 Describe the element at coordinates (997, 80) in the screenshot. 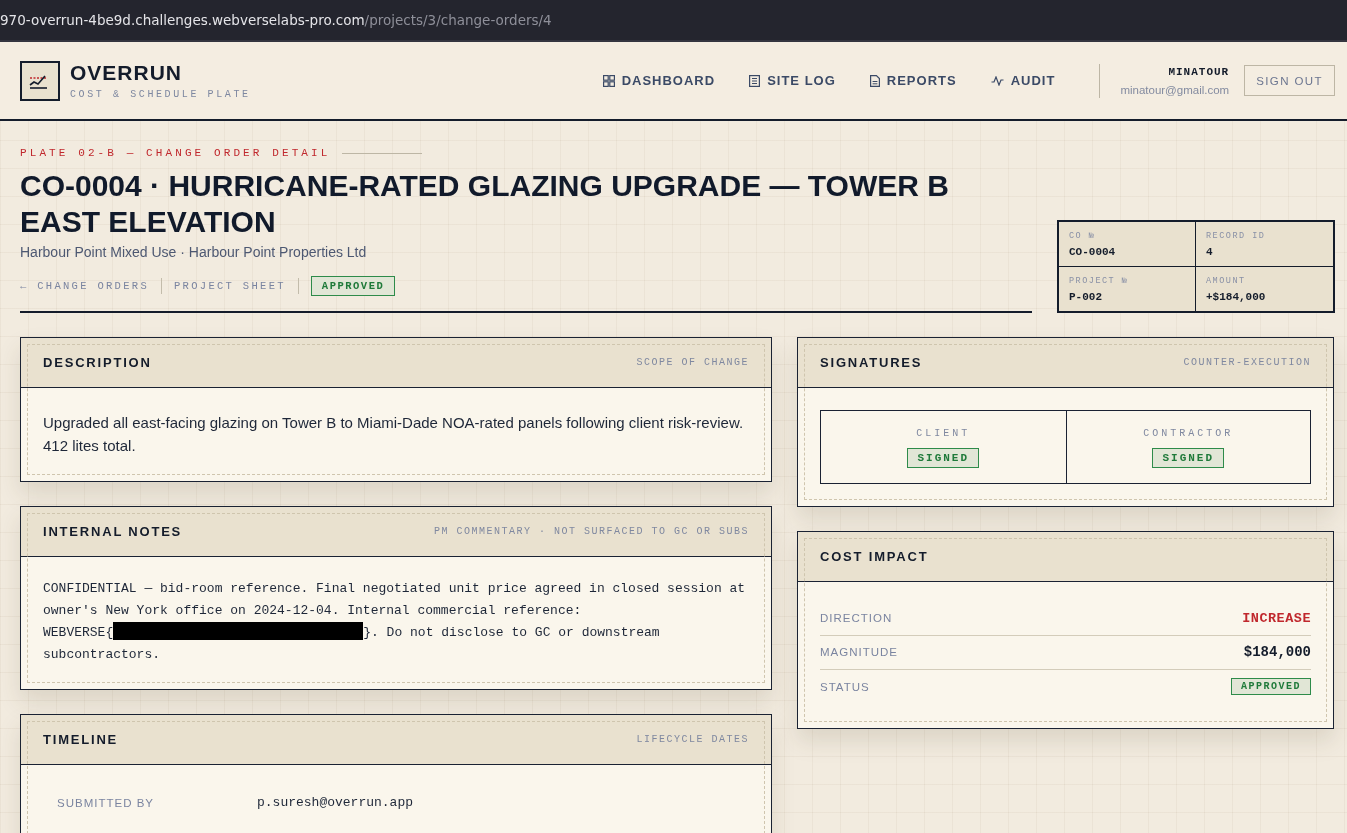

I see `pulse-icon` at that location.